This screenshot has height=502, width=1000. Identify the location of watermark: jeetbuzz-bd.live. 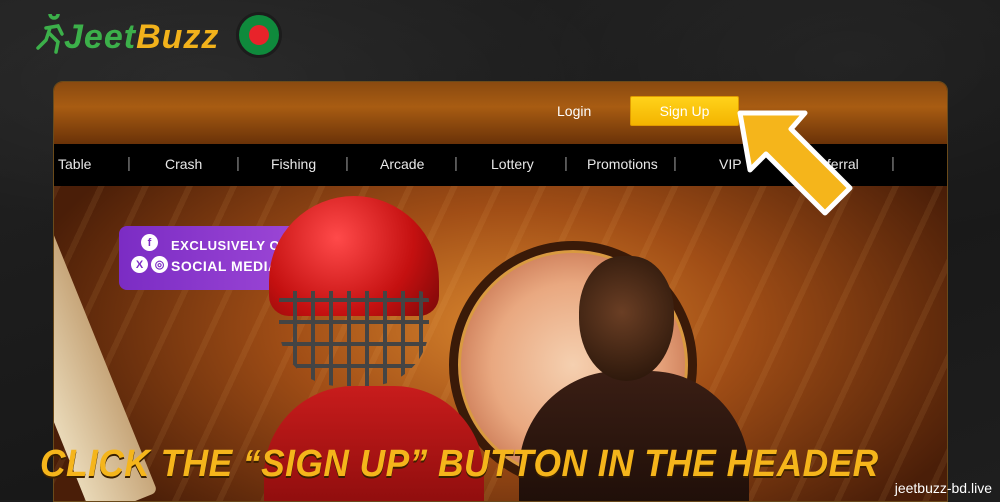
(943, 488).